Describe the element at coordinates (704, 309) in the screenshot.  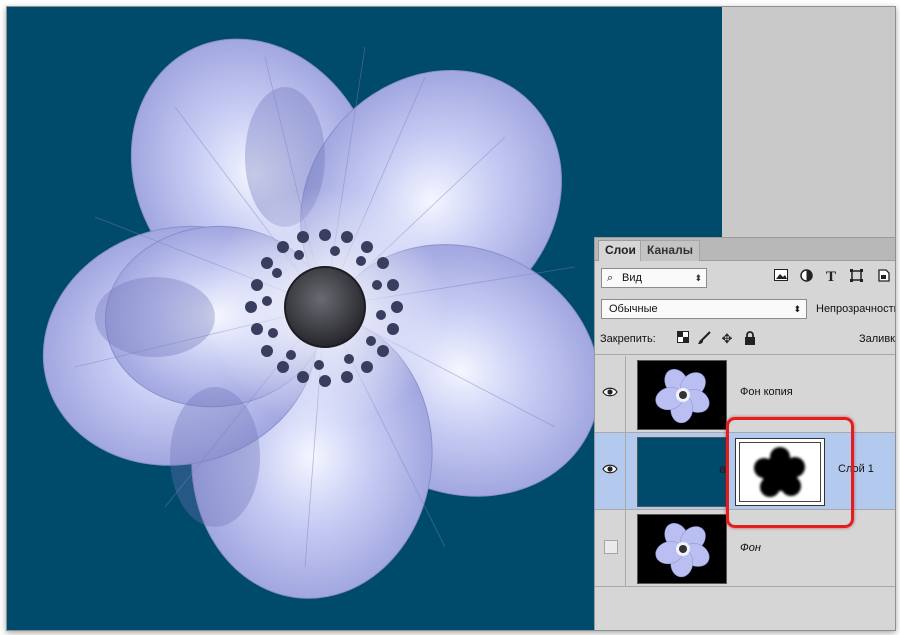
I see `blend-mode-select: Обычные ⬍` at that location.